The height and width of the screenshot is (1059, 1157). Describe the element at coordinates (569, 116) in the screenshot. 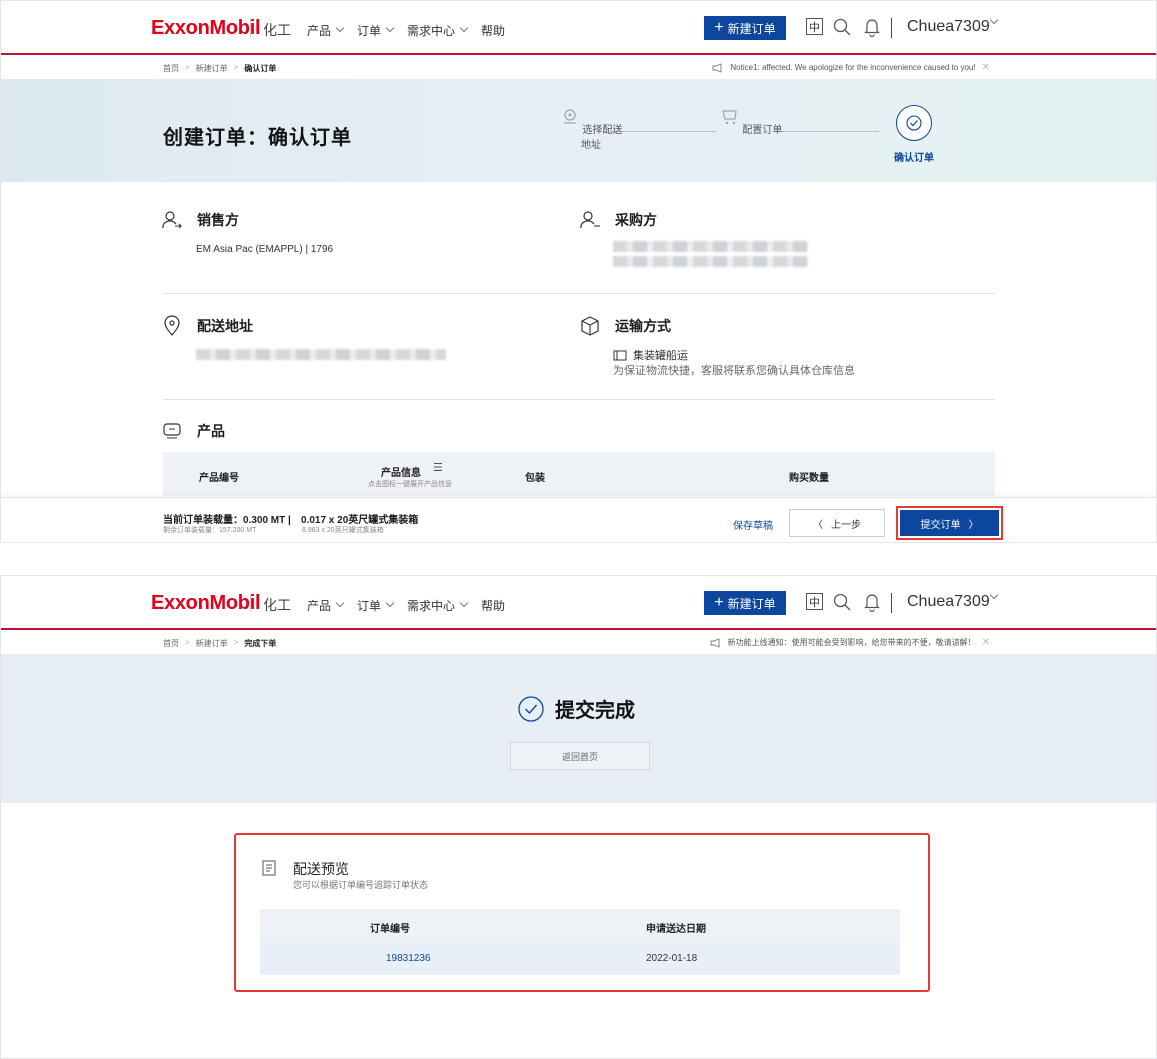

I see `location-icon` at that location.